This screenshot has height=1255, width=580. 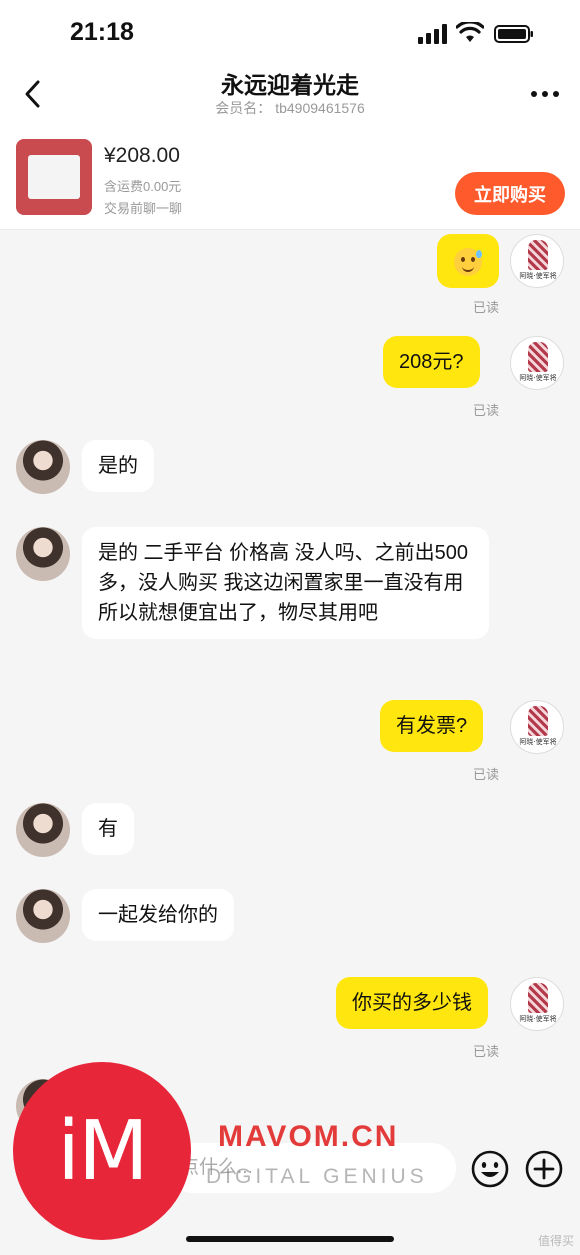 I want to click on message-bubble-outgoing: 208元?, so click(x=431, y=362).